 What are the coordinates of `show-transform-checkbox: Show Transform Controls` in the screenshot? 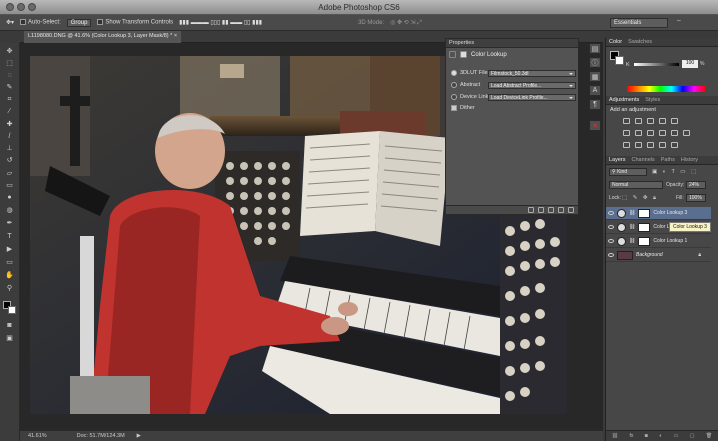 It's located at (135, 22).